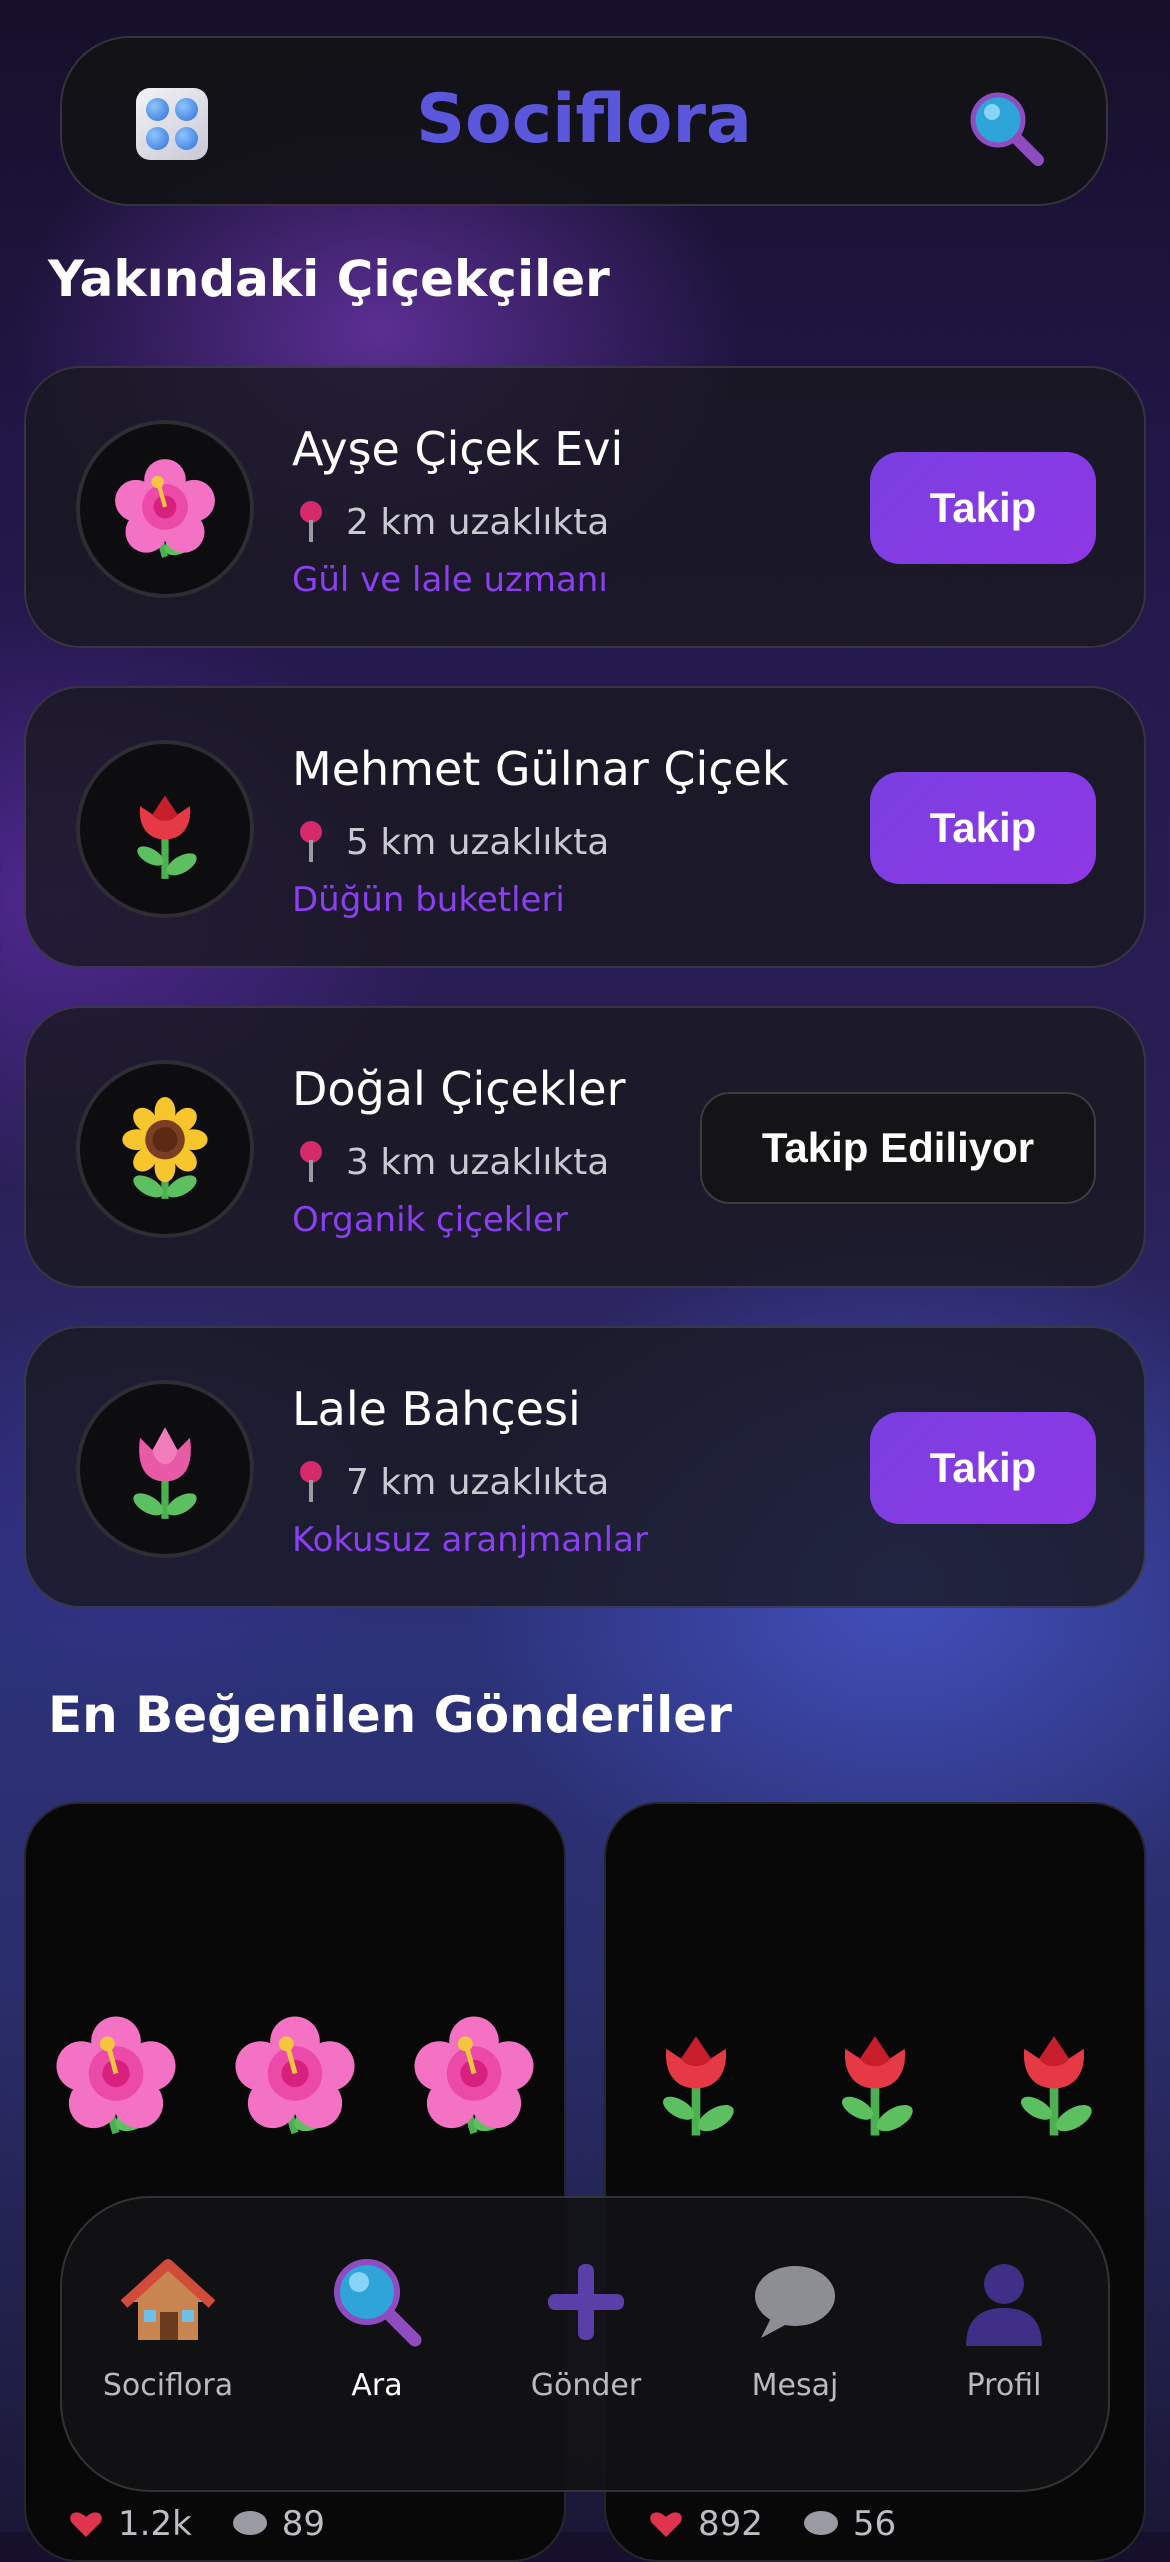 The height and width of the screenshot is (2562, 1170). I want to click on post-stats: 892 56, so click(772, 2524).